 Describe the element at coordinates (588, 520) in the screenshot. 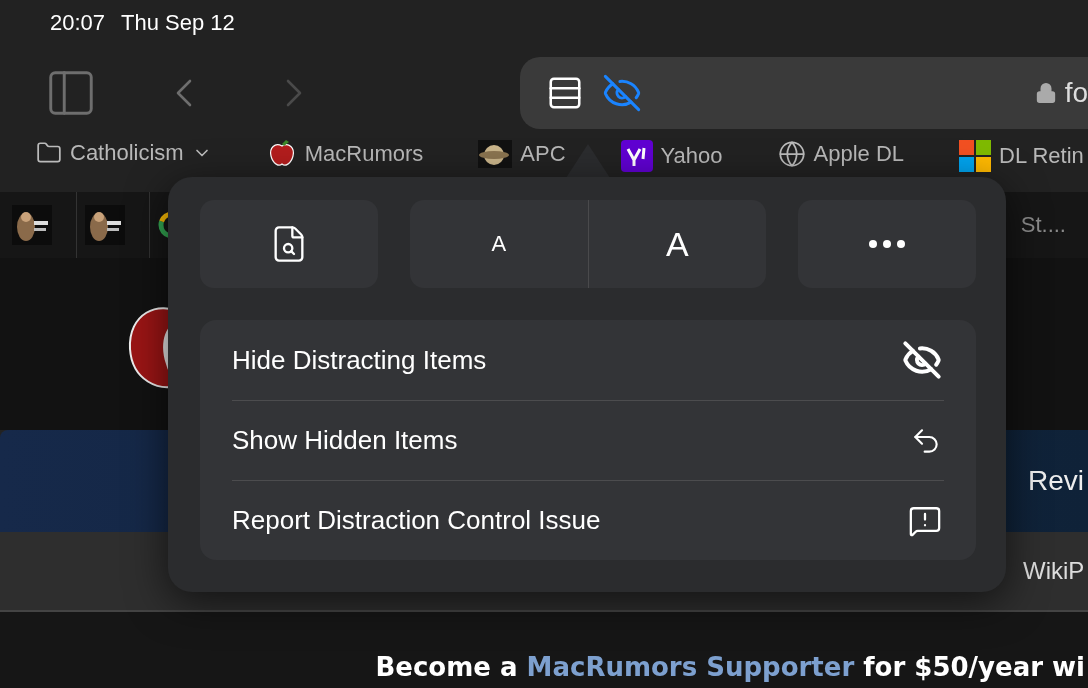

I see `menu-item: Report Distraction Control Issue` at that location.